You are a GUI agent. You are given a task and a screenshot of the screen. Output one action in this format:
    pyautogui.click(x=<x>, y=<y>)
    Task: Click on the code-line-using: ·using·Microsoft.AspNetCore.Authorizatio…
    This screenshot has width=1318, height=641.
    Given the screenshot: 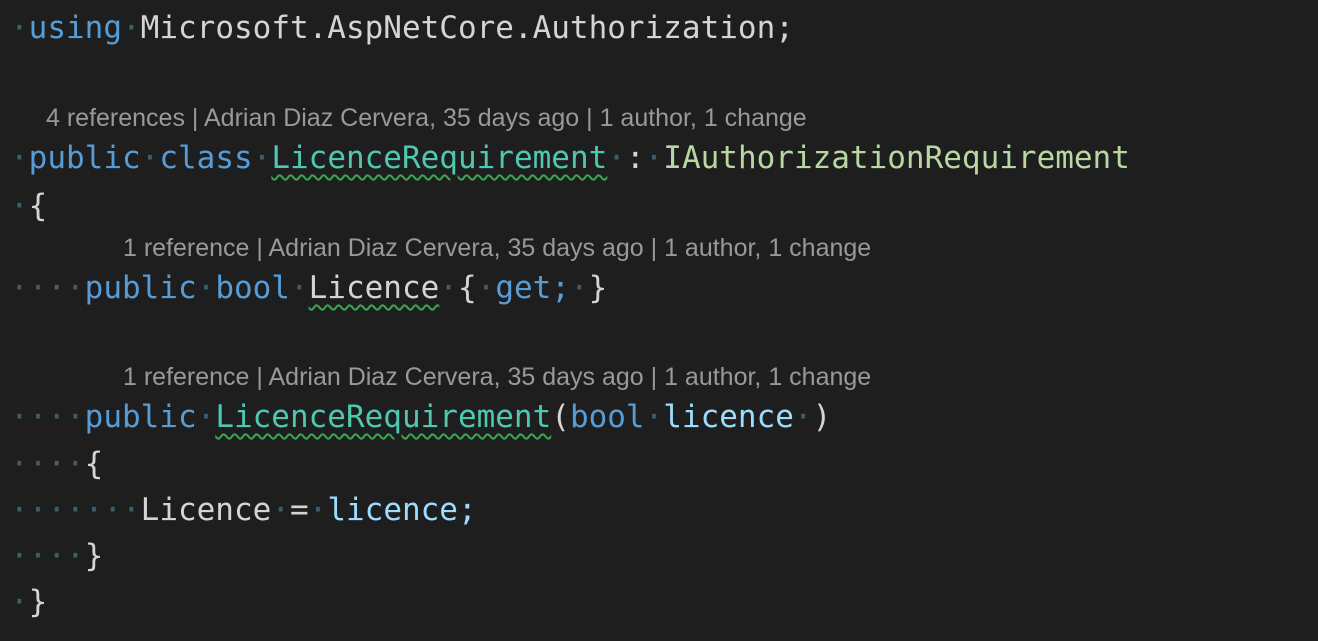 What is the action you would take?
    pyautogui.click(x=402, y=28)
    